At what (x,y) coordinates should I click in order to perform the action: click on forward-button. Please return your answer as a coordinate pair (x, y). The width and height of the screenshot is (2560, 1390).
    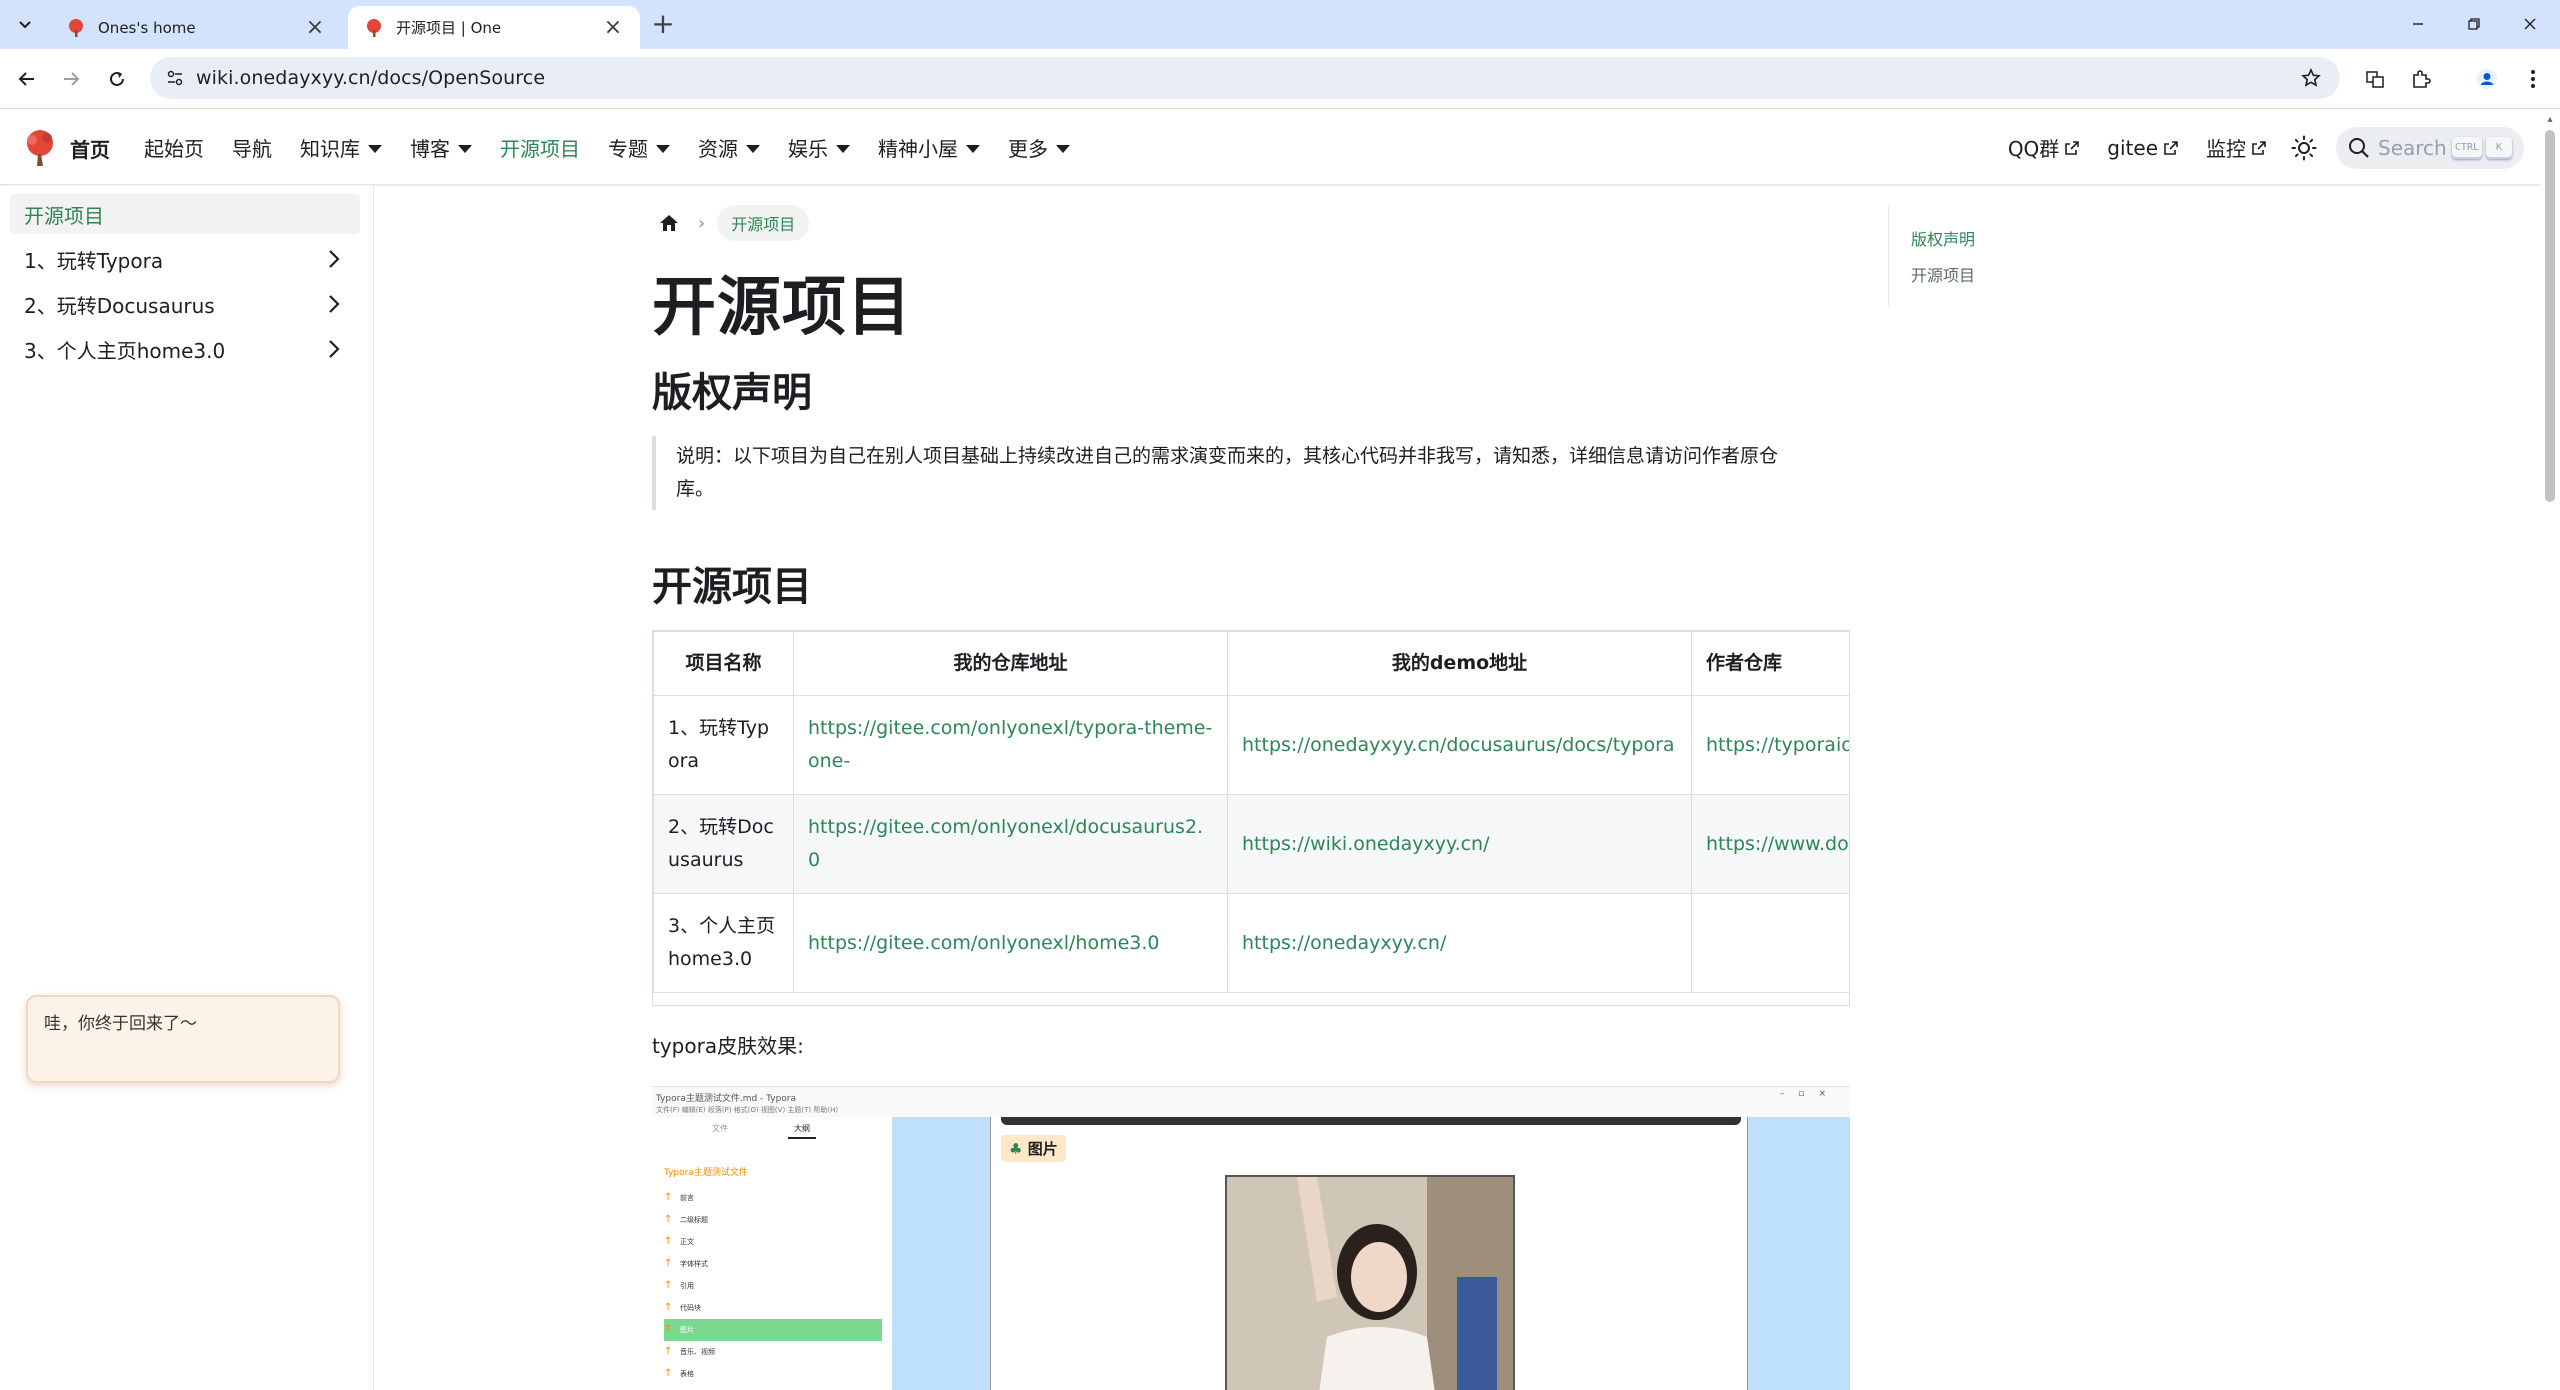
    Looking at the image, I should click on (71, 79).